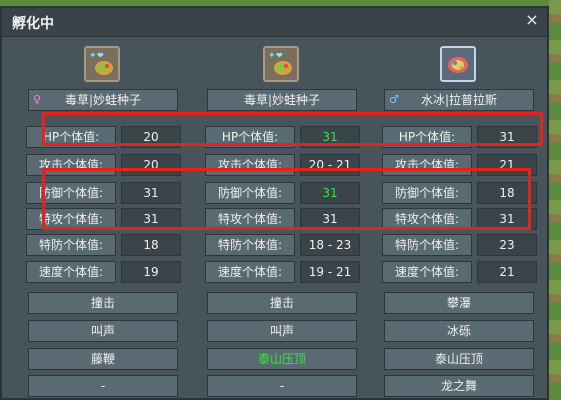 This screenshot has height=400, width=561. Describe the element at coordinates (394, 99) in the screenshot. I see `male-icon: ♂` at that location.